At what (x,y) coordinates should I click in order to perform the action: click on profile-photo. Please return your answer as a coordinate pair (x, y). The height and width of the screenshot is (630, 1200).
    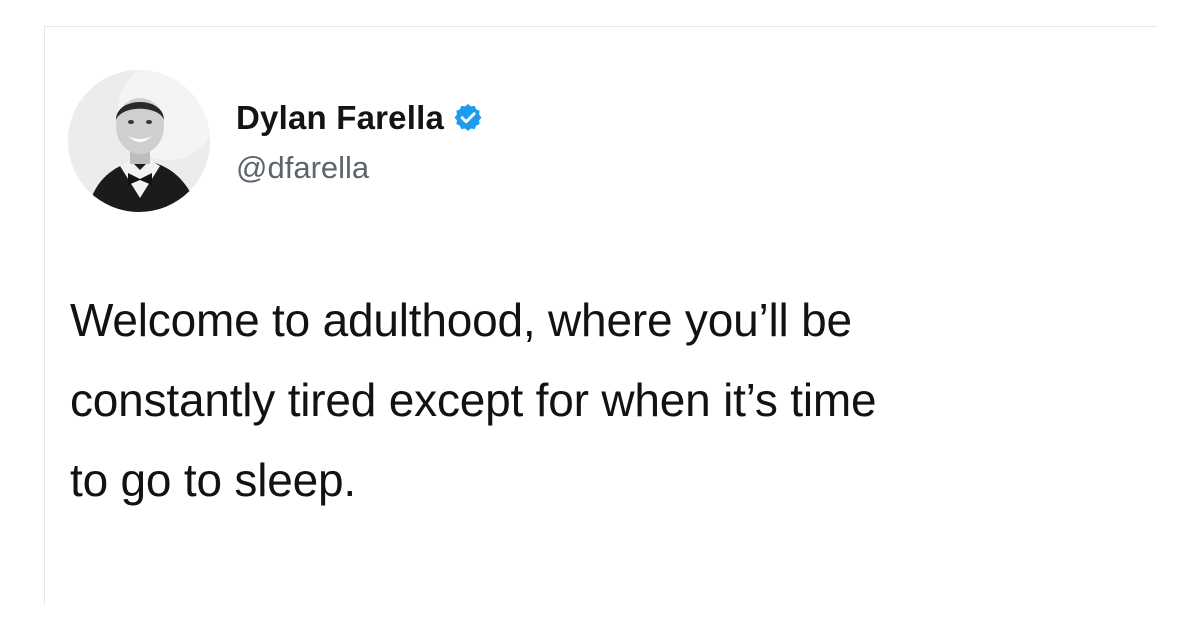
    Looking at the image, I should click on (139, 141).